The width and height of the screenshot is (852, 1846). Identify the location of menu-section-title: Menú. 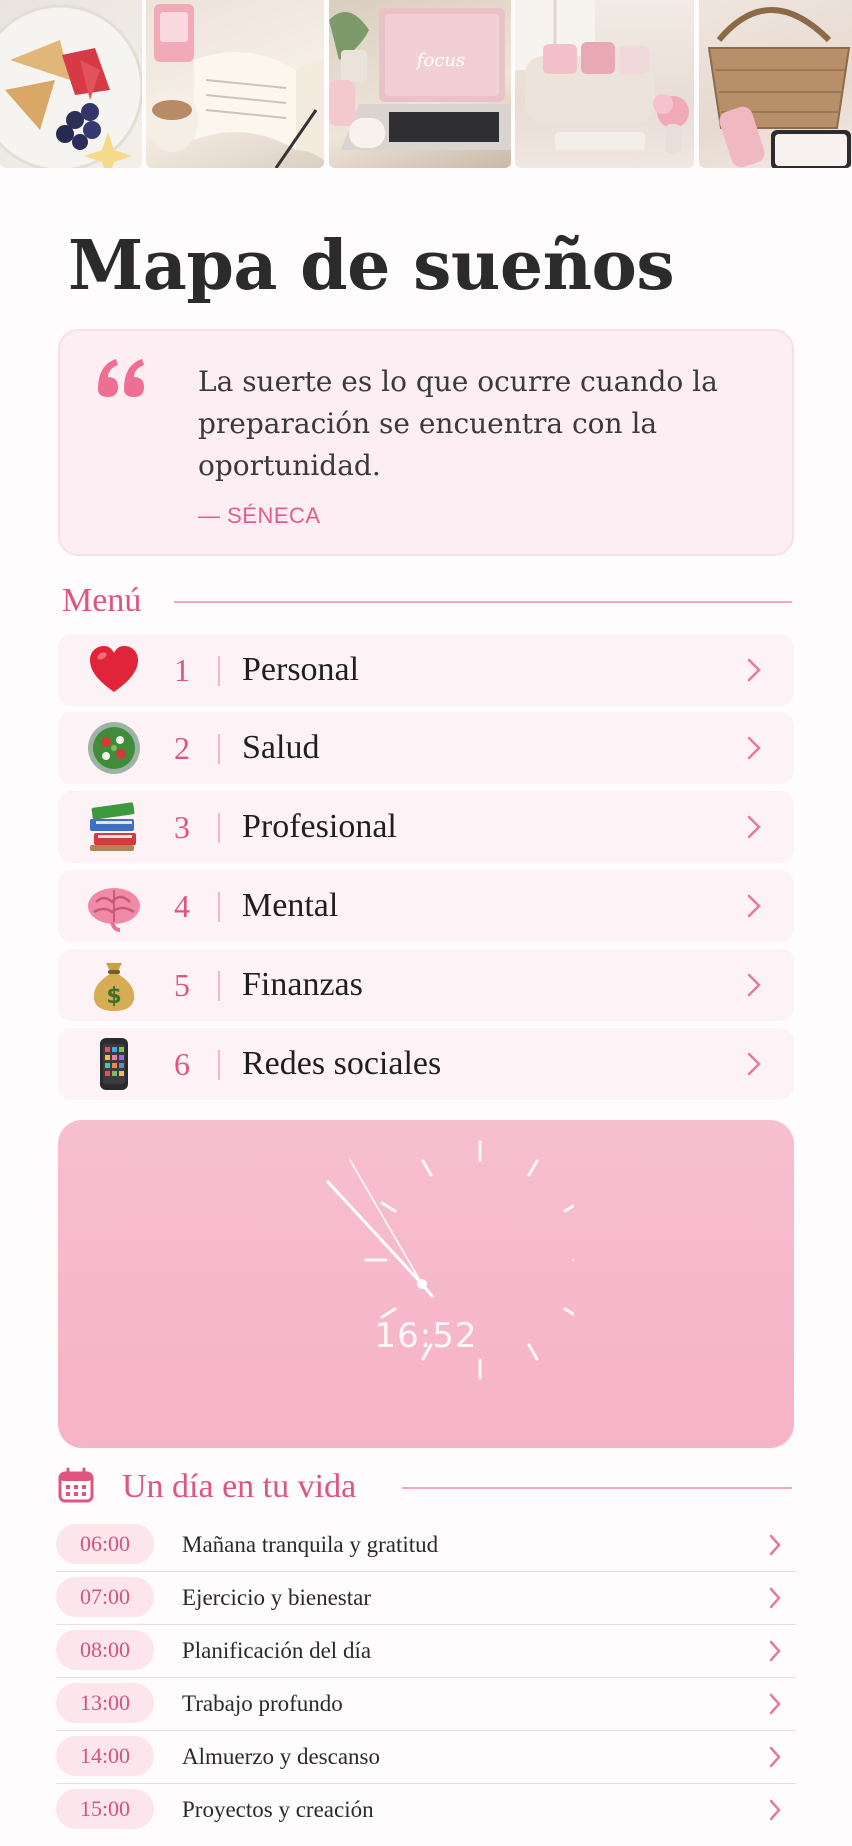
(102, 600).